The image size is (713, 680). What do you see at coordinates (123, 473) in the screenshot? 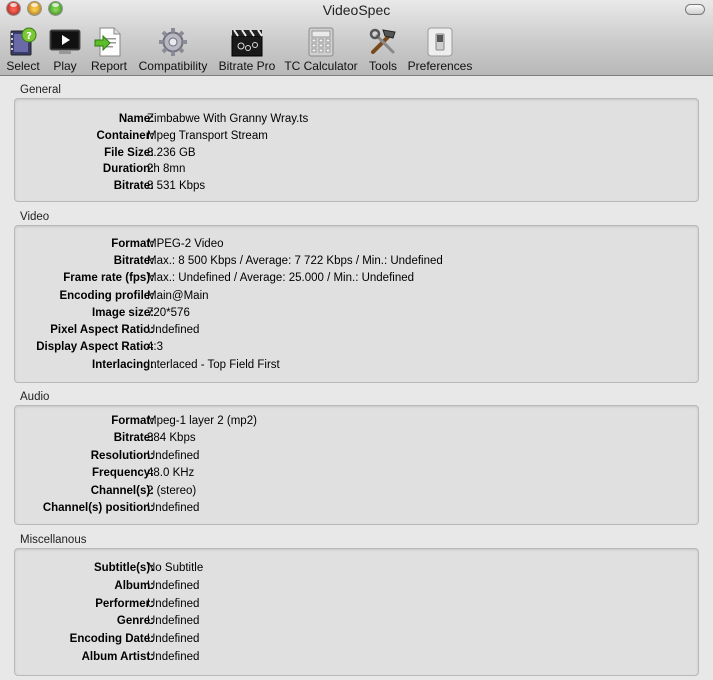
I see `info-label: Frequency:` at bounding box center [123, 473].